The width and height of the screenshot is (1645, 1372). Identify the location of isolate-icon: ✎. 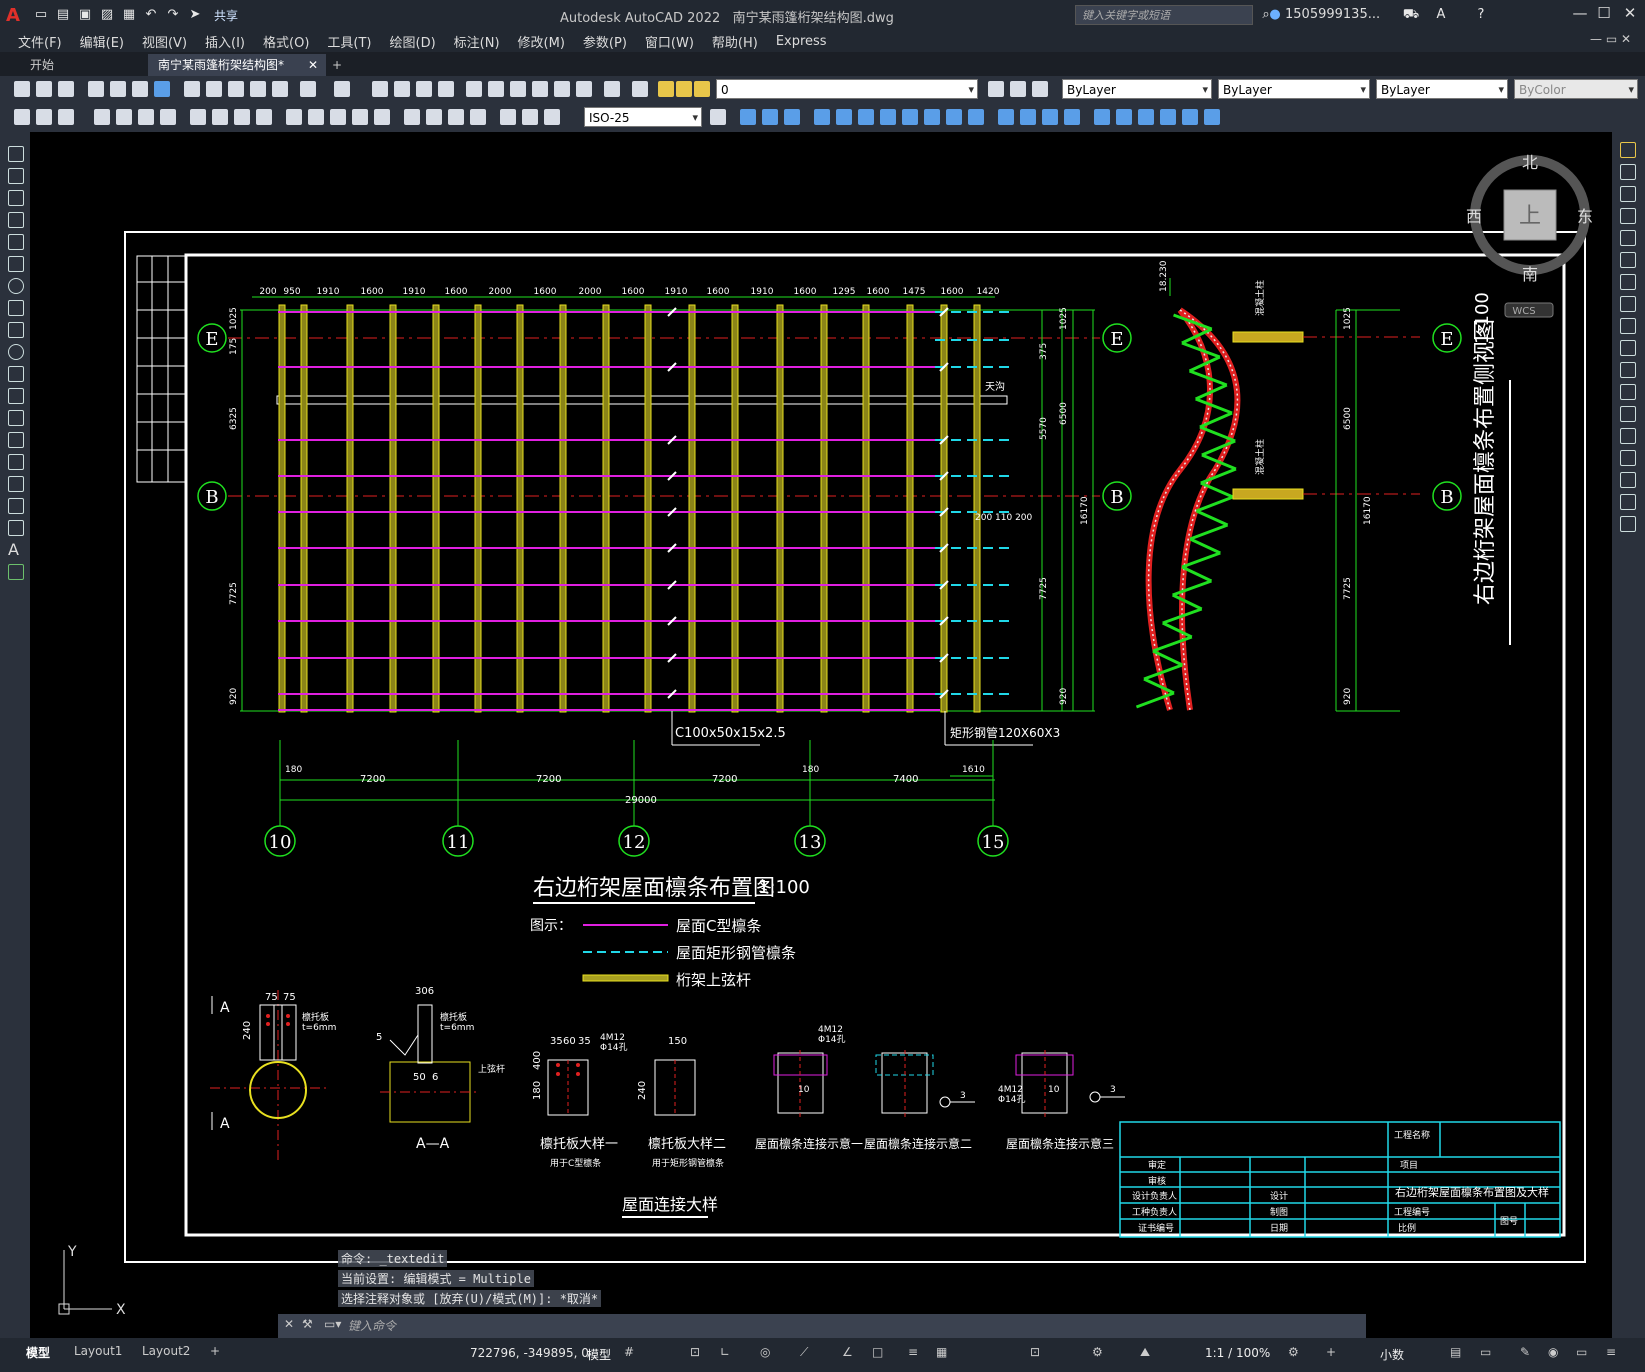
(1525, 1352).